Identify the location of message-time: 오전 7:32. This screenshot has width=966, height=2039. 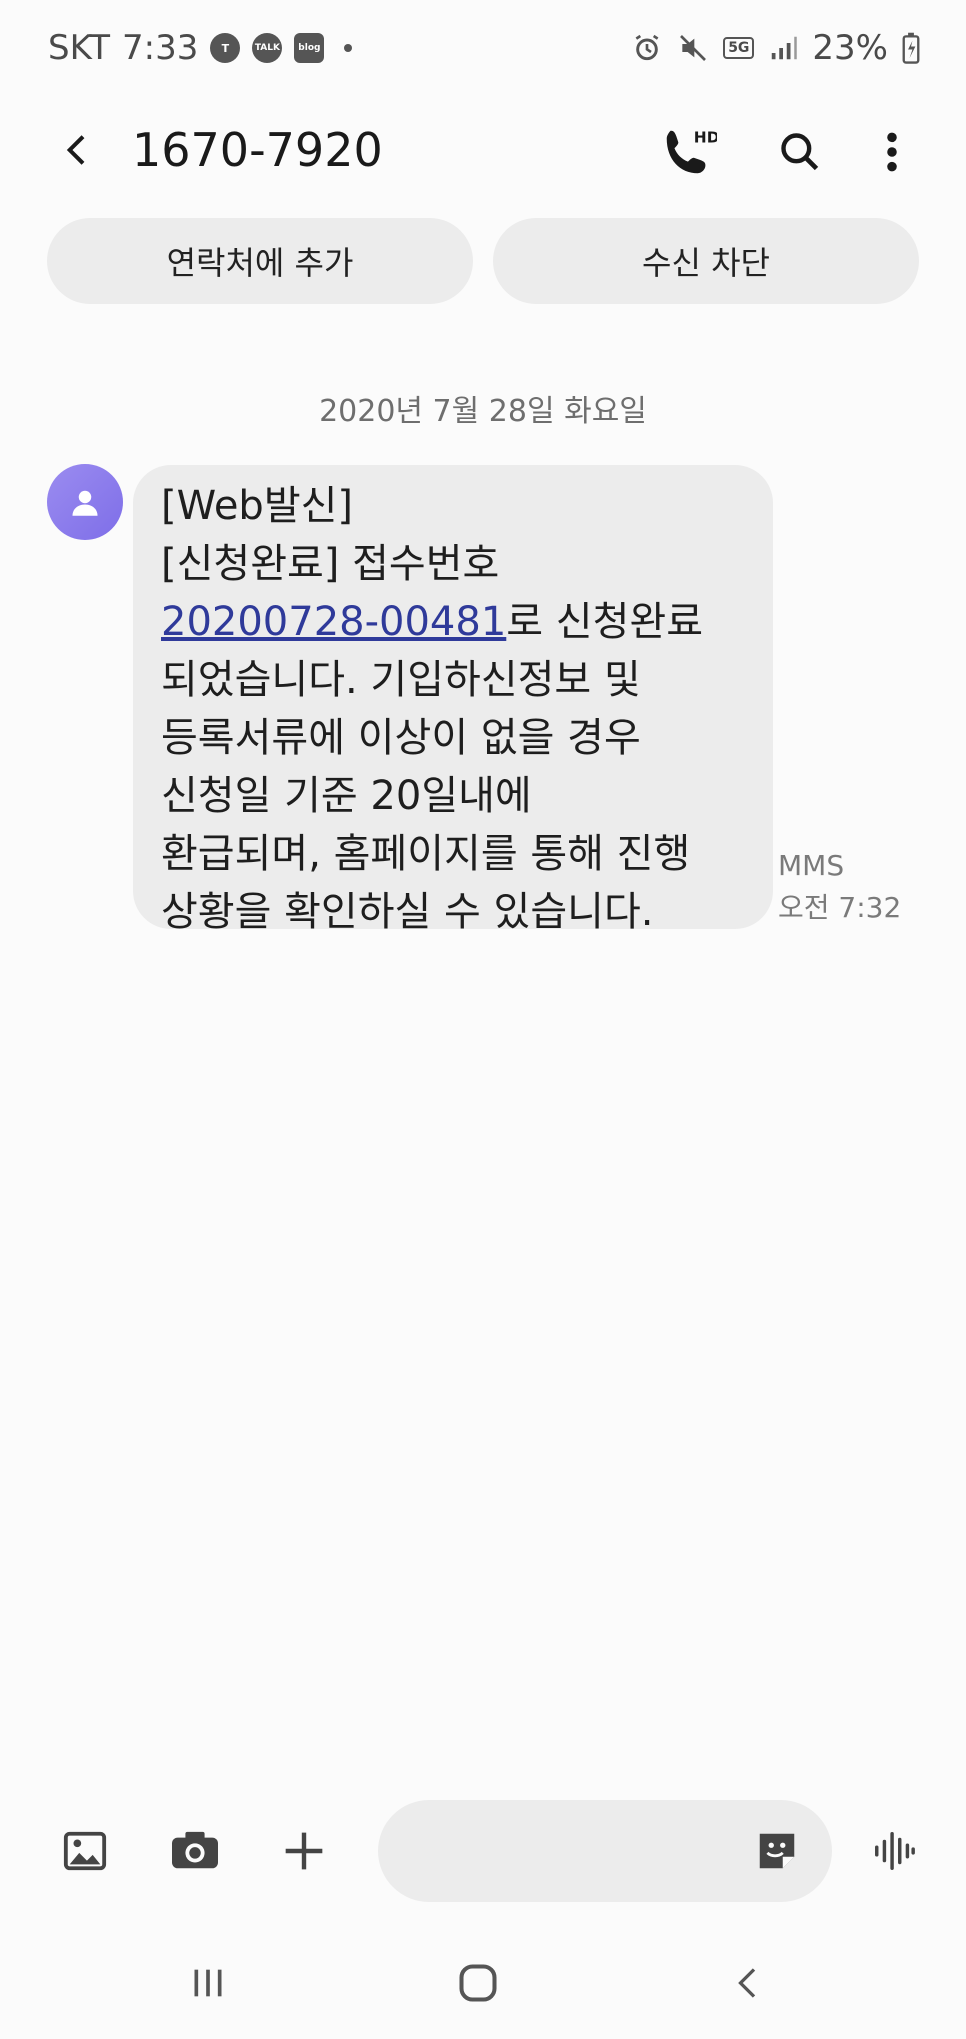
(840, 907).